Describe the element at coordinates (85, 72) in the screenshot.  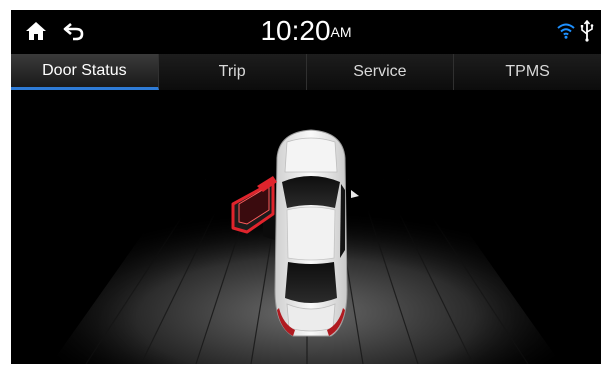
I see `tab-door-status: Door Status` at that location.